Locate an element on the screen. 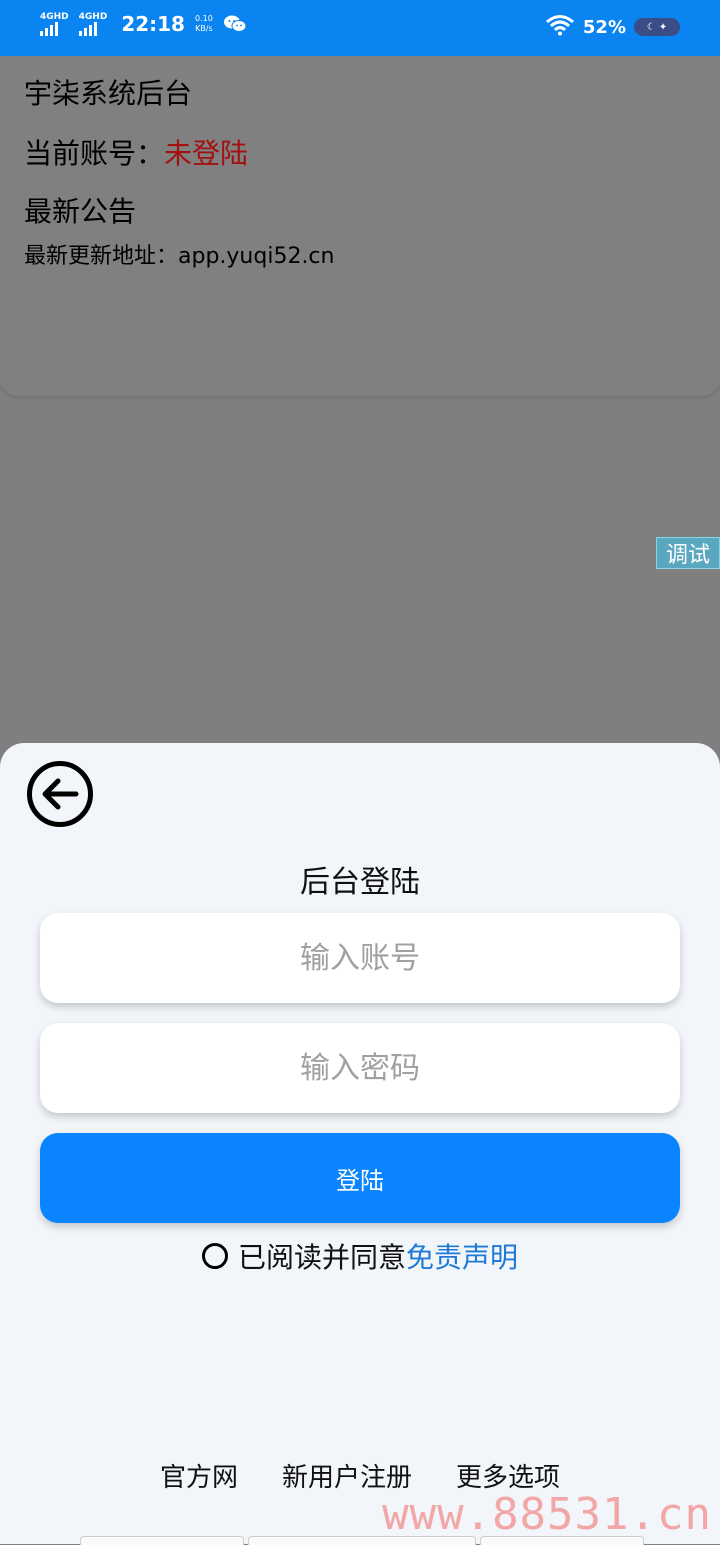  sheet-title: 后台登陆 is located at coordinates (360, 882).